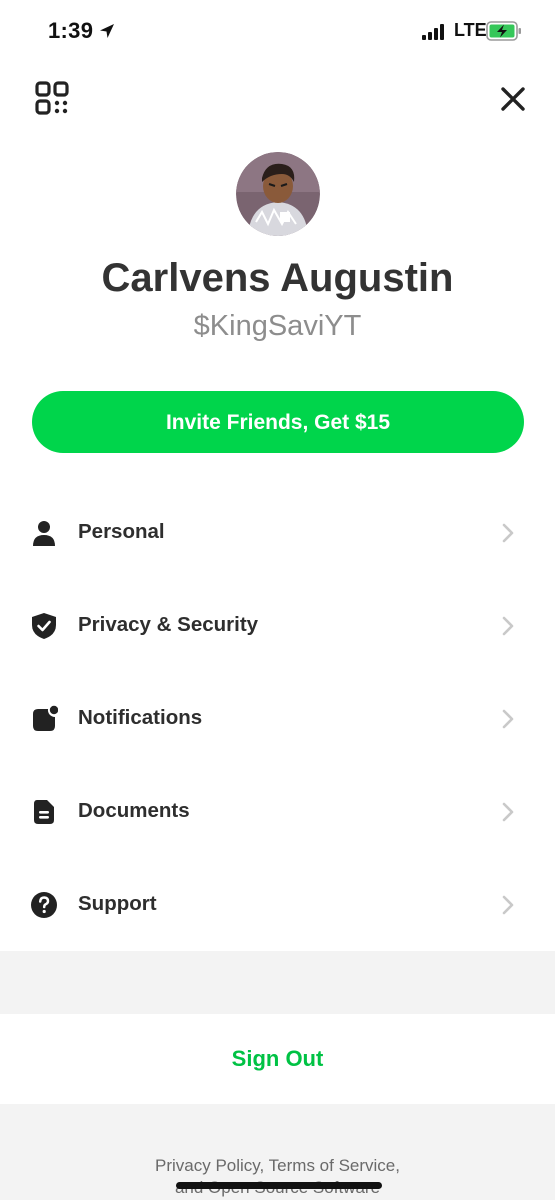 This screenshot has height=1200, width=555. Describe the element at coordinates (277, 326) in the screenshot. I see `cashtag: $KingSaviYT` at that location.